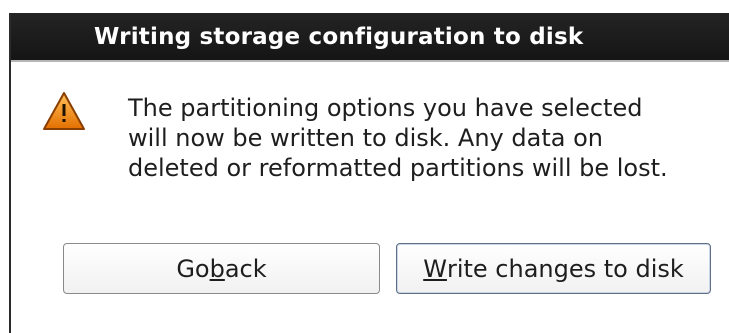  I want to click on write-label-after: rite changes to disk, so click(565, 268).